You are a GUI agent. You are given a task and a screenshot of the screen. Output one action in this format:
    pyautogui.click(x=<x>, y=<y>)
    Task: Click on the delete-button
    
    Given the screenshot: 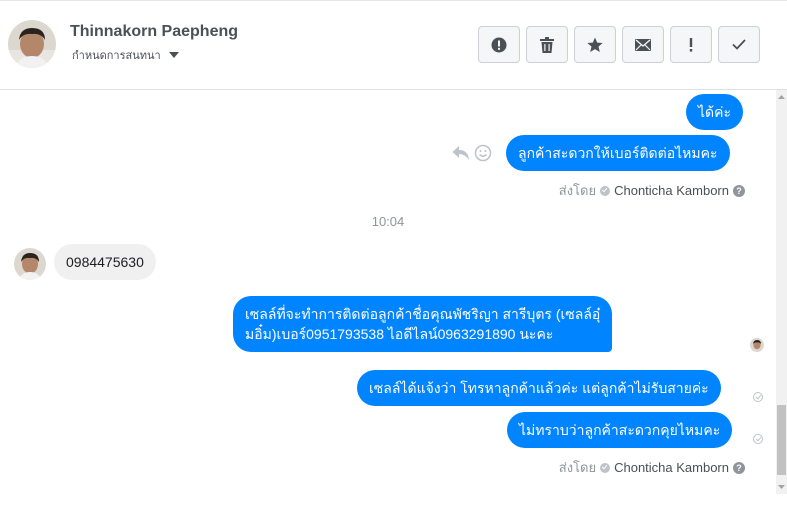 What is the action you would take?
    pyautogui.click(x=547, y=44)
    